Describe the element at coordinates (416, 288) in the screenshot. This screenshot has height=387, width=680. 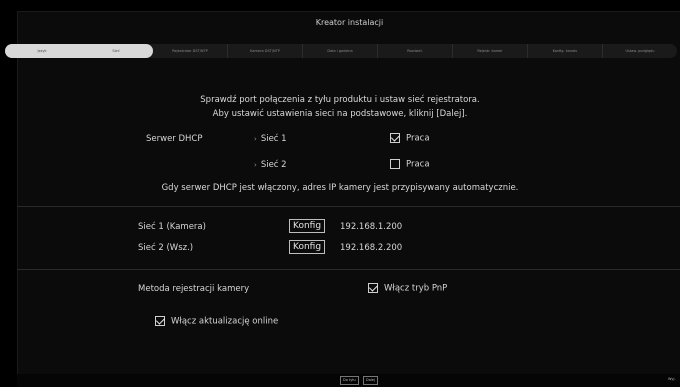
I see `pnp-mode-label: Włącz tryb PnP` at that location.